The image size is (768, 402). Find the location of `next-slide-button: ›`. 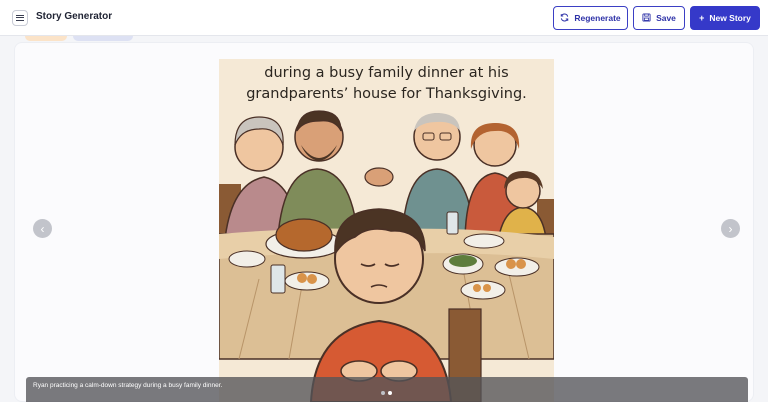

next-slide-button: › is located at coordinates (730, 228).